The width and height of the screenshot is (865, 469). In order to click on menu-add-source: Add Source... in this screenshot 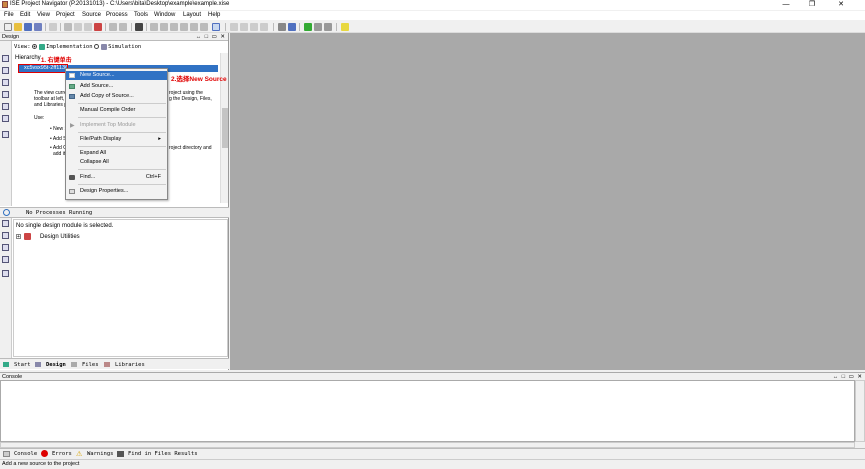, I will do `click(116, 86)`.